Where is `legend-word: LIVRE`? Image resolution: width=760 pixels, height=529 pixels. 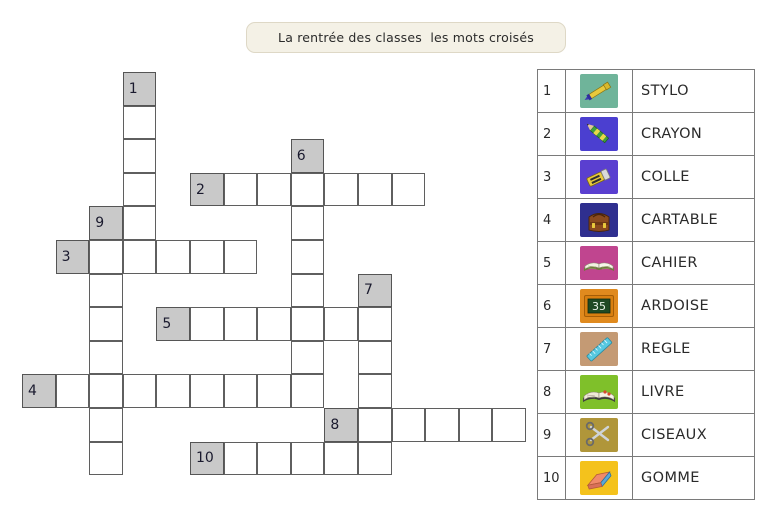 legend-word: LIVRE is located at coordinates (693, 392).